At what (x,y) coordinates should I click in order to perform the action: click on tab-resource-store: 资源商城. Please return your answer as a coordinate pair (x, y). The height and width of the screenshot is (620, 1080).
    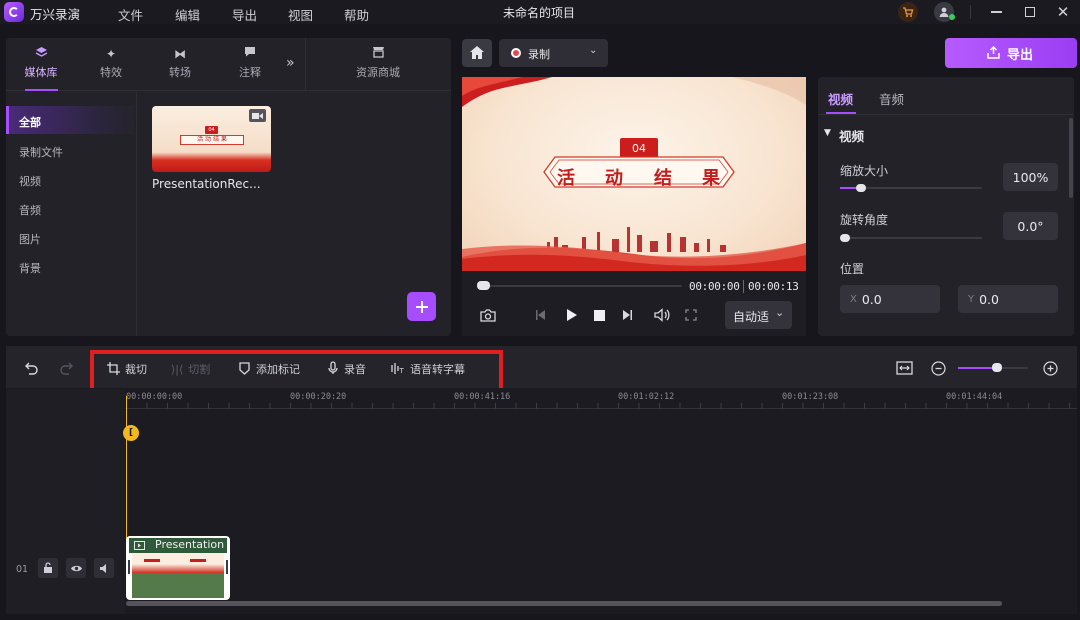
    Looking at the image, I should click on (378, 63).